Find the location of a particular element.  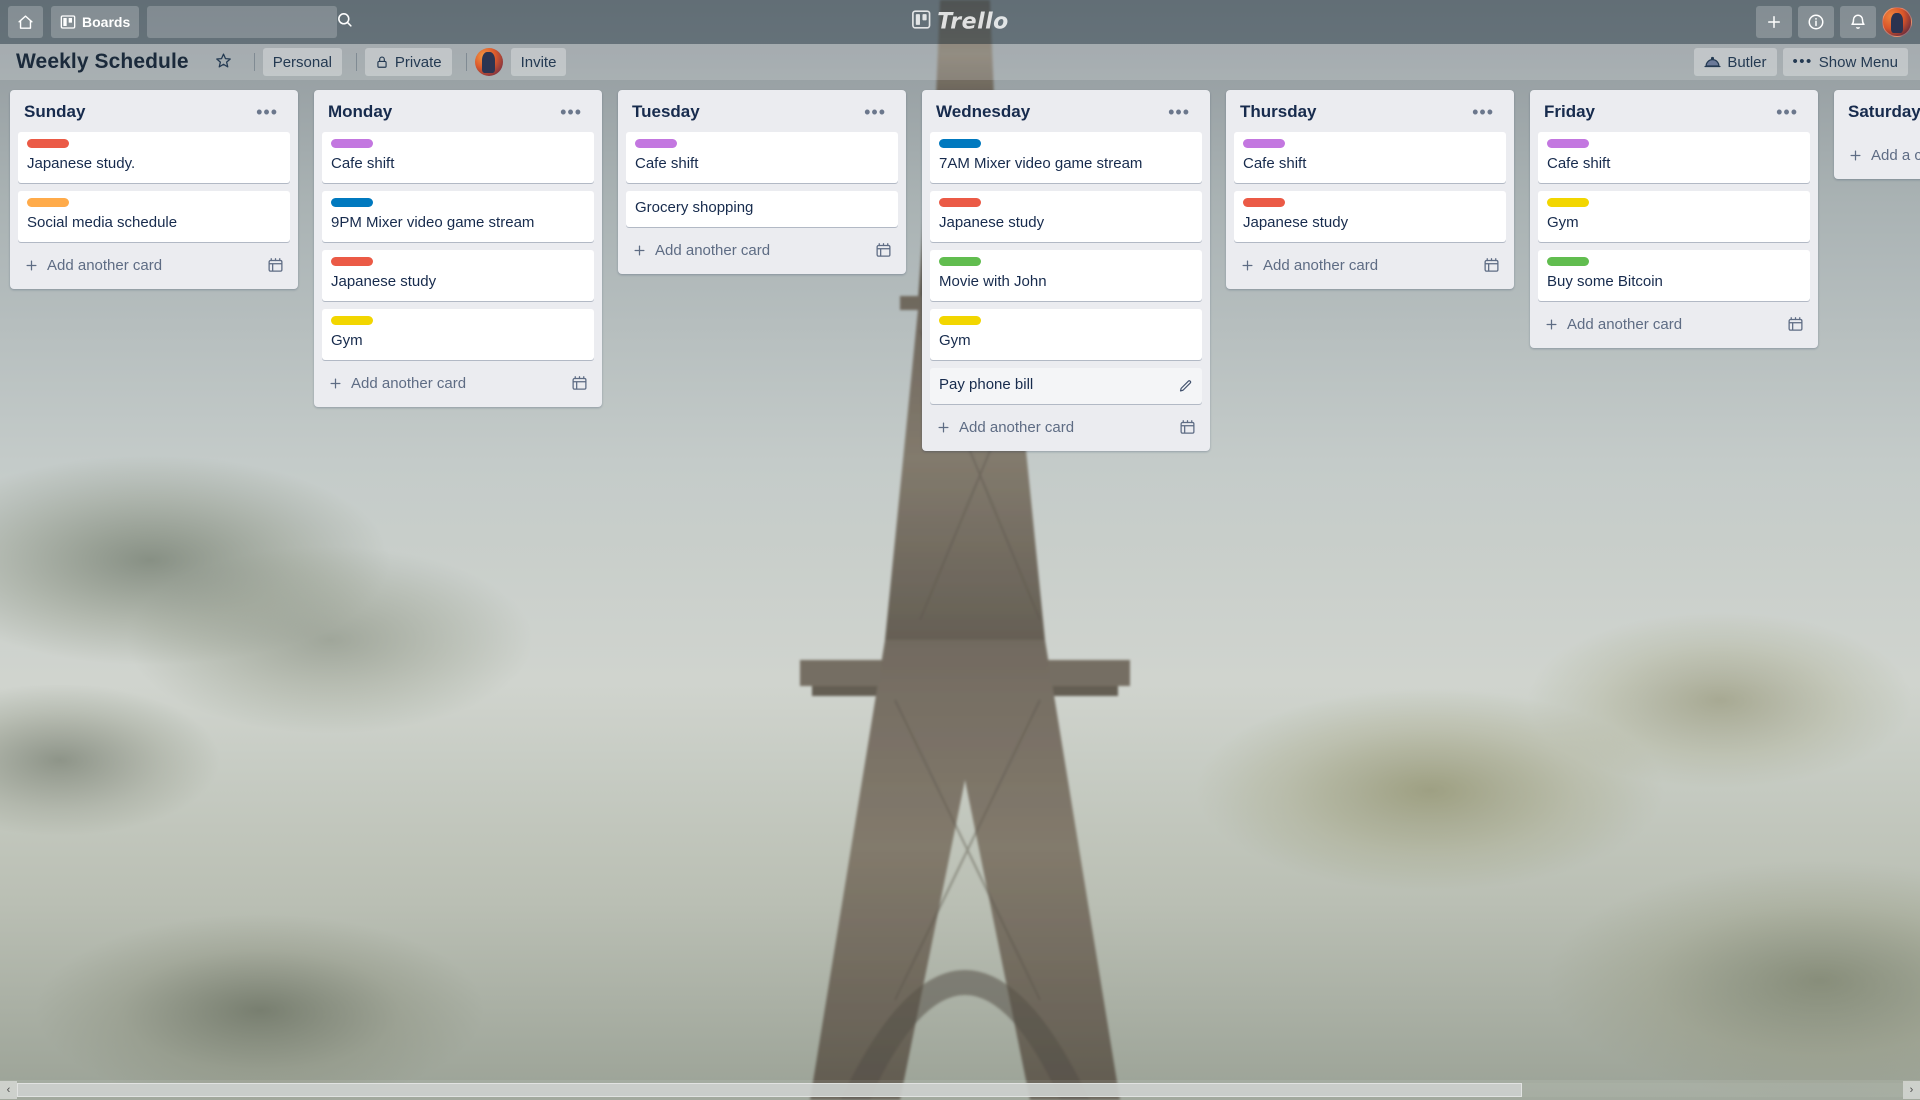

scroll-right-button: › is located at coordinates (1911, 1090).